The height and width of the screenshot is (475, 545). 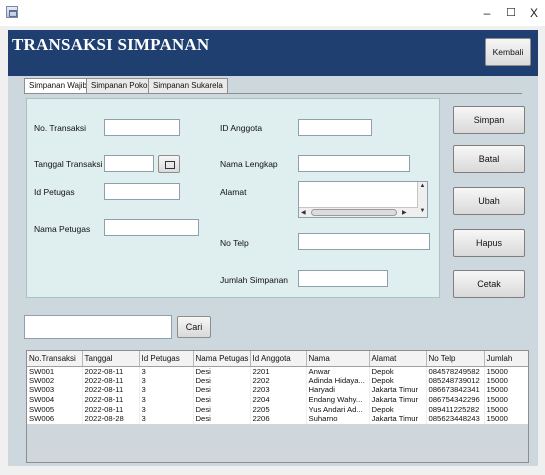 What do you see at coordinates (506, 359) in the screenshot?
I see `column-header: Jumlah` at bounding box center [506, 359].